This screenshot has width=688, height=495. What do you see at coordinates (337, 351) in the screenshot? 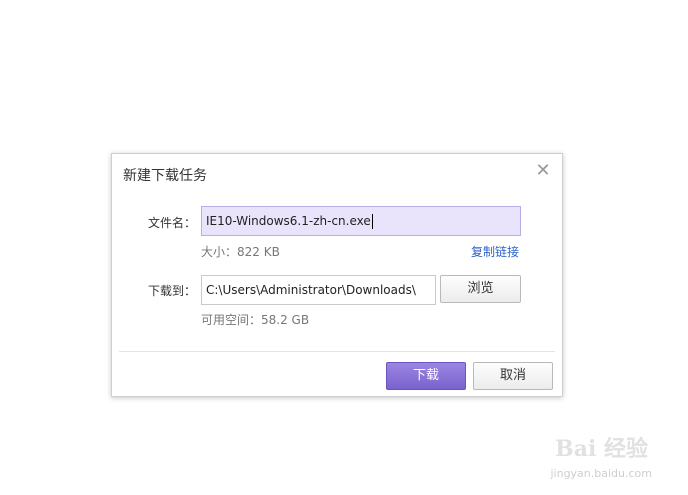
I see `divider` at bounding box center [337, 351].